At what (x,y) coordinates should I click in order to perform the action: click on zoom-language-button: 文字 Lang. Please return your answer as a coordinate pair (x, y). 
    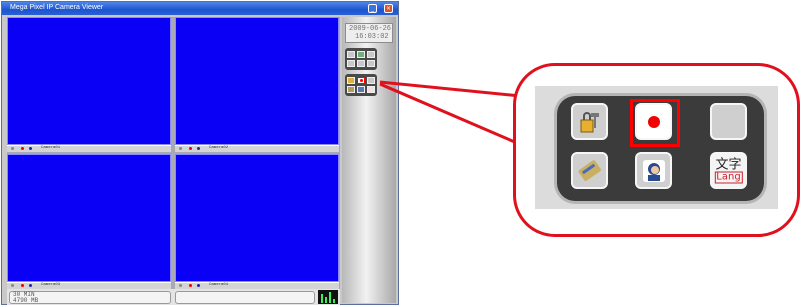
    Looking at the image, I should click on (728, 170).